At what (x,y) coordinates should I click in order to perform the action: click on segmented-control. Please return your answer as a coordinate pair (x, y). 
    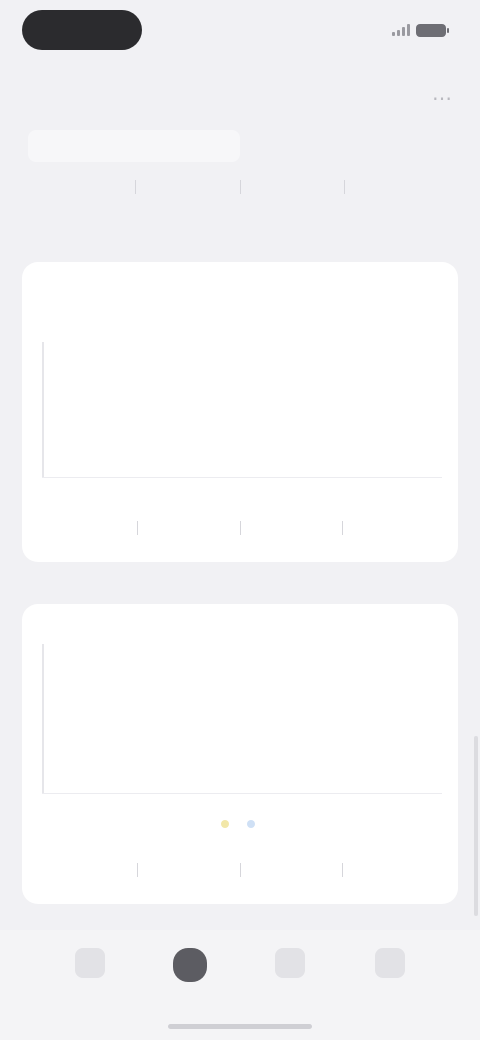
    Looking at the image, I should click on (240, 146).